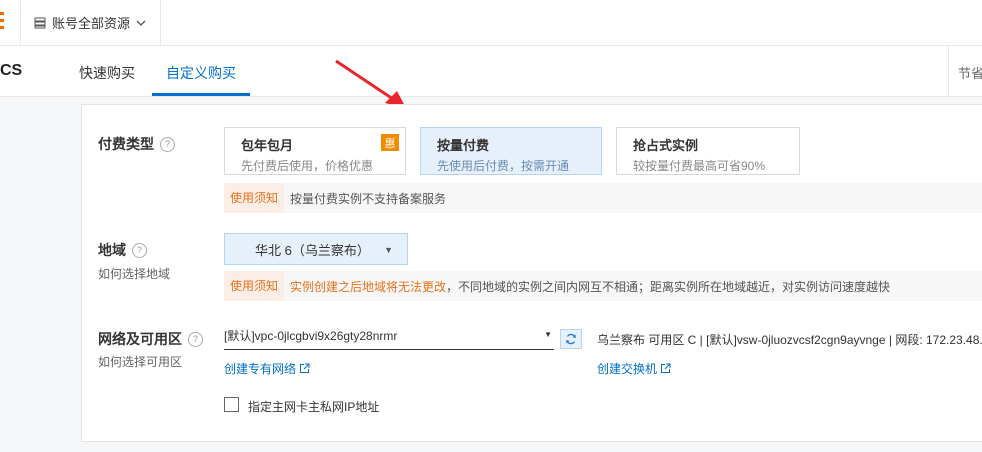 The image size is (982, 452). What do you see at coordinates (511, 151) in the screenshot?
I see `billing-option-pay-as-you-go: 按量付费 先使用后付费，按需开通` at bounding box center [511, 151].